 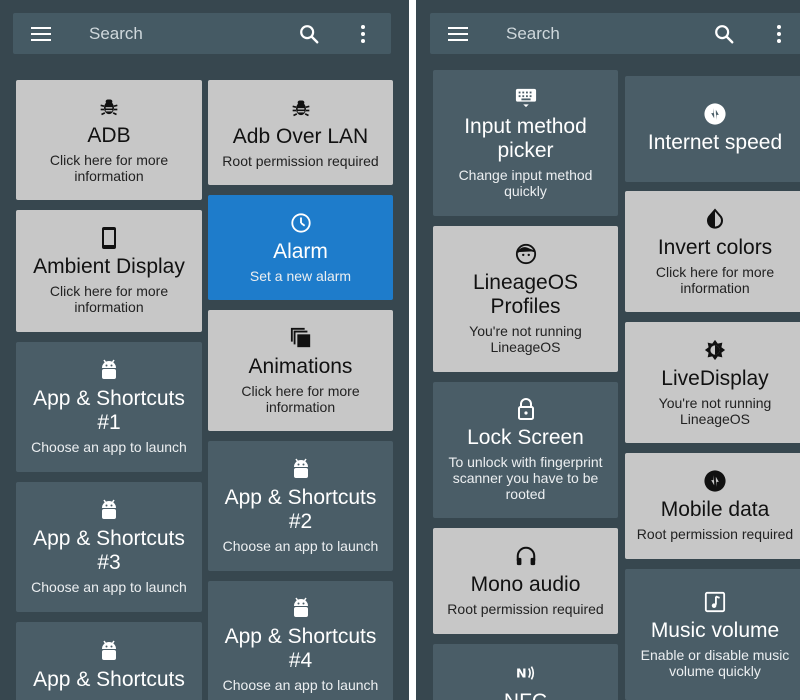 I want to click on tile-internet-speed: Internet speed, so click(x=712, y=129).